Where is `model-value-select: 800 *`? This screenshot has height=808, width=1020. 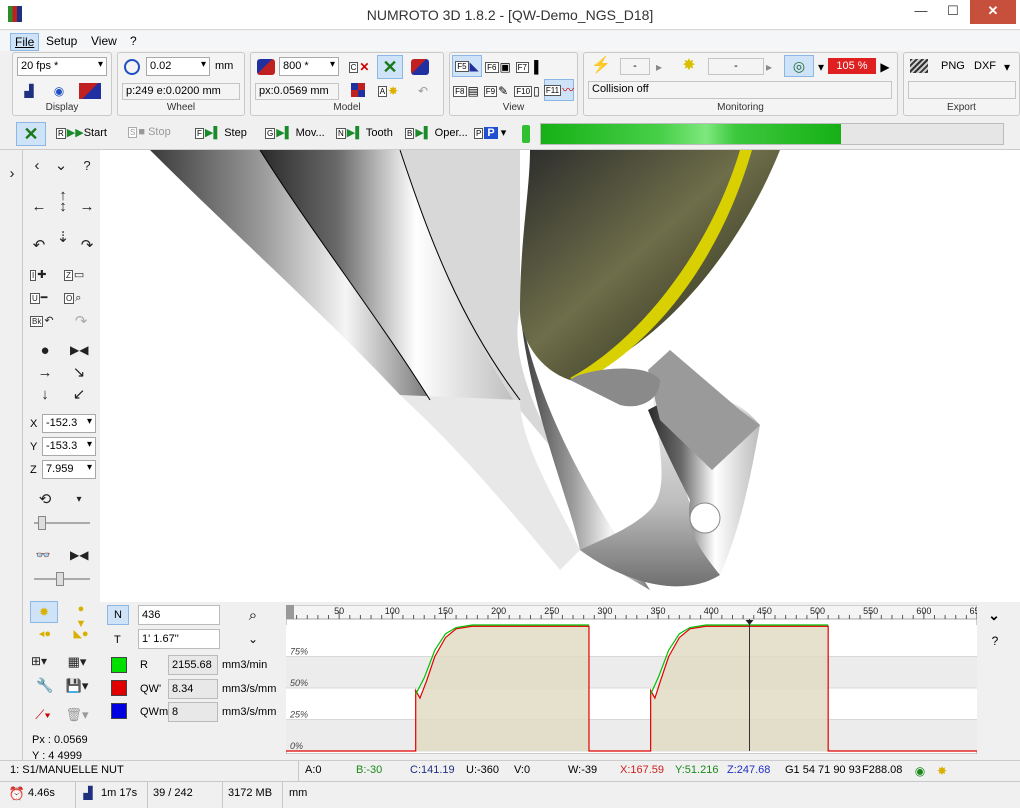 model-value-select: 800 * is located at coordinates (309, 66).